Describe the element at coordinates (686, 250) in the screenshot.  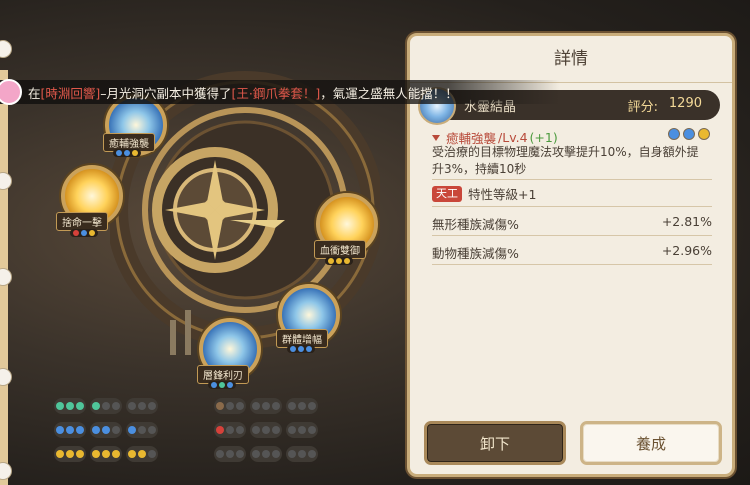
I see `stat-value: +2.96%` at that location.